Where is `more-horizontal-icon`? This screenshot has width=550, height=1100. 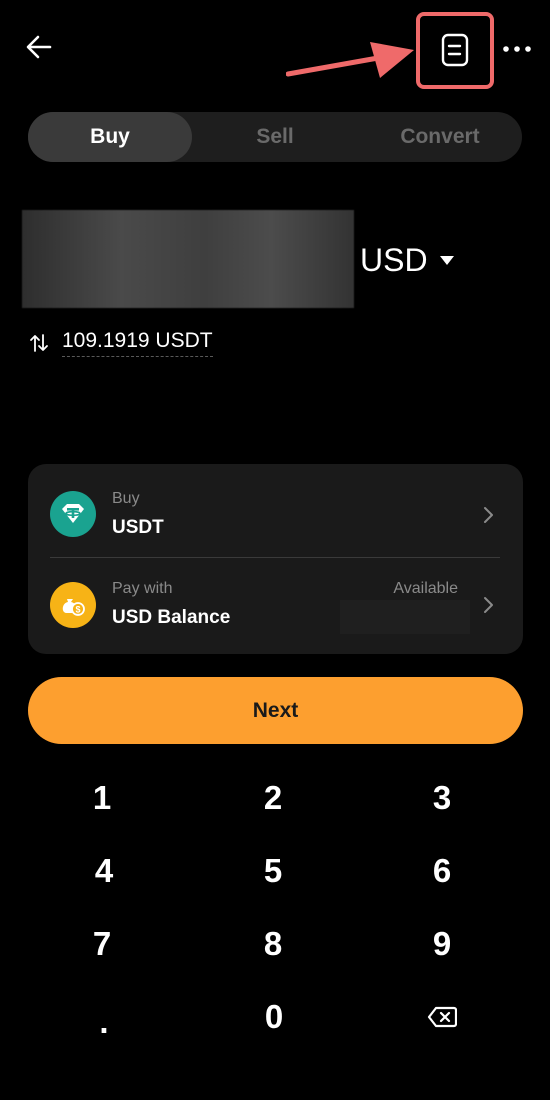
more-horizontal-icon is located at coordinates (517, 49).